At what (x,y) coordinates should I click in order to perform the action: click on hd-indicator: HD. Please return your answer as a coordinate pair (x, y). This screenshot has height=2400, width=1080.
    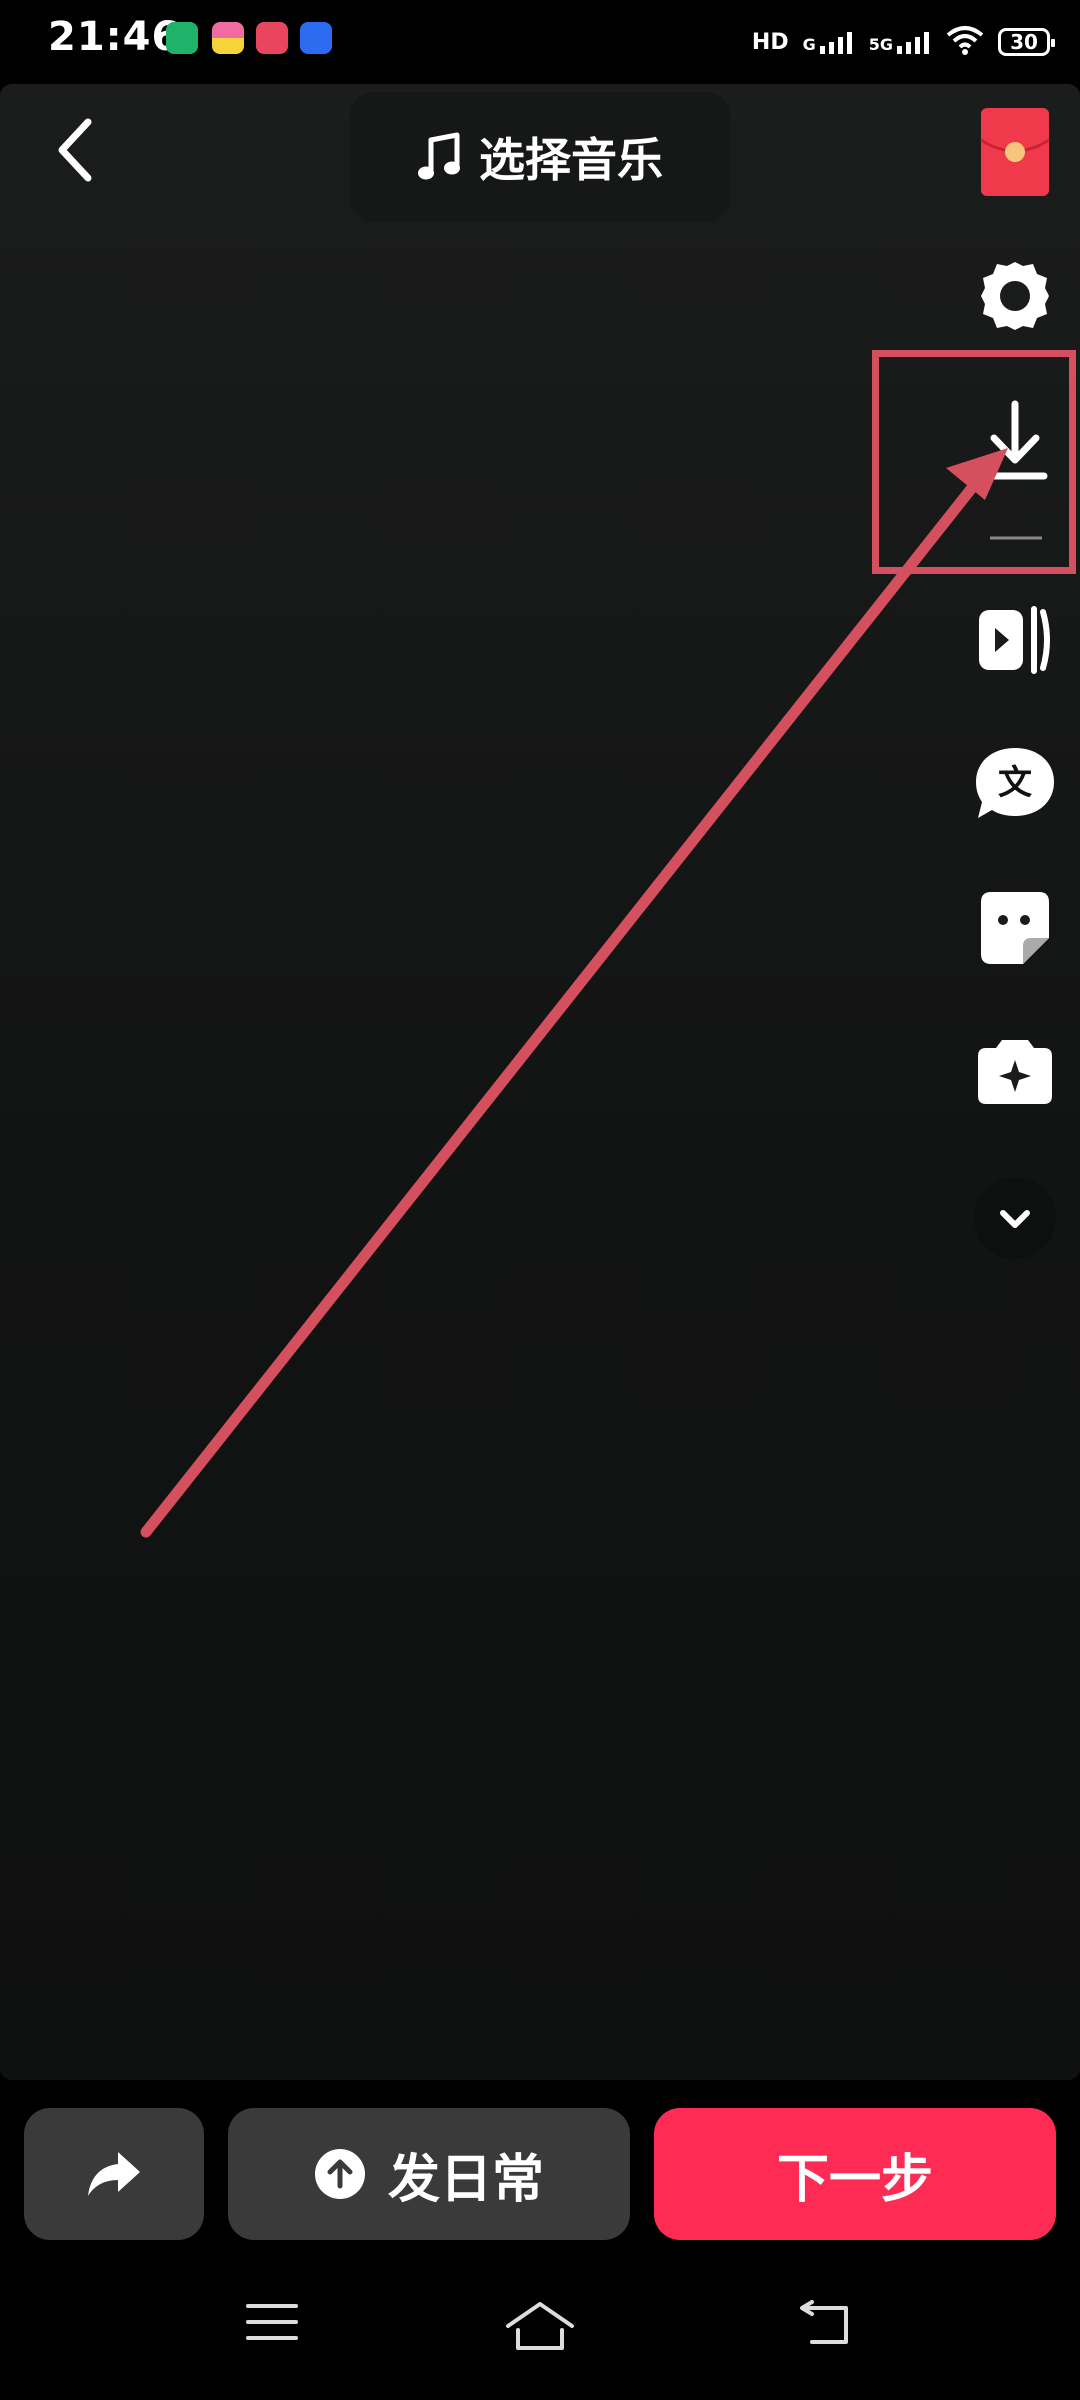
    Looking at the image, I should click on (770, 42).